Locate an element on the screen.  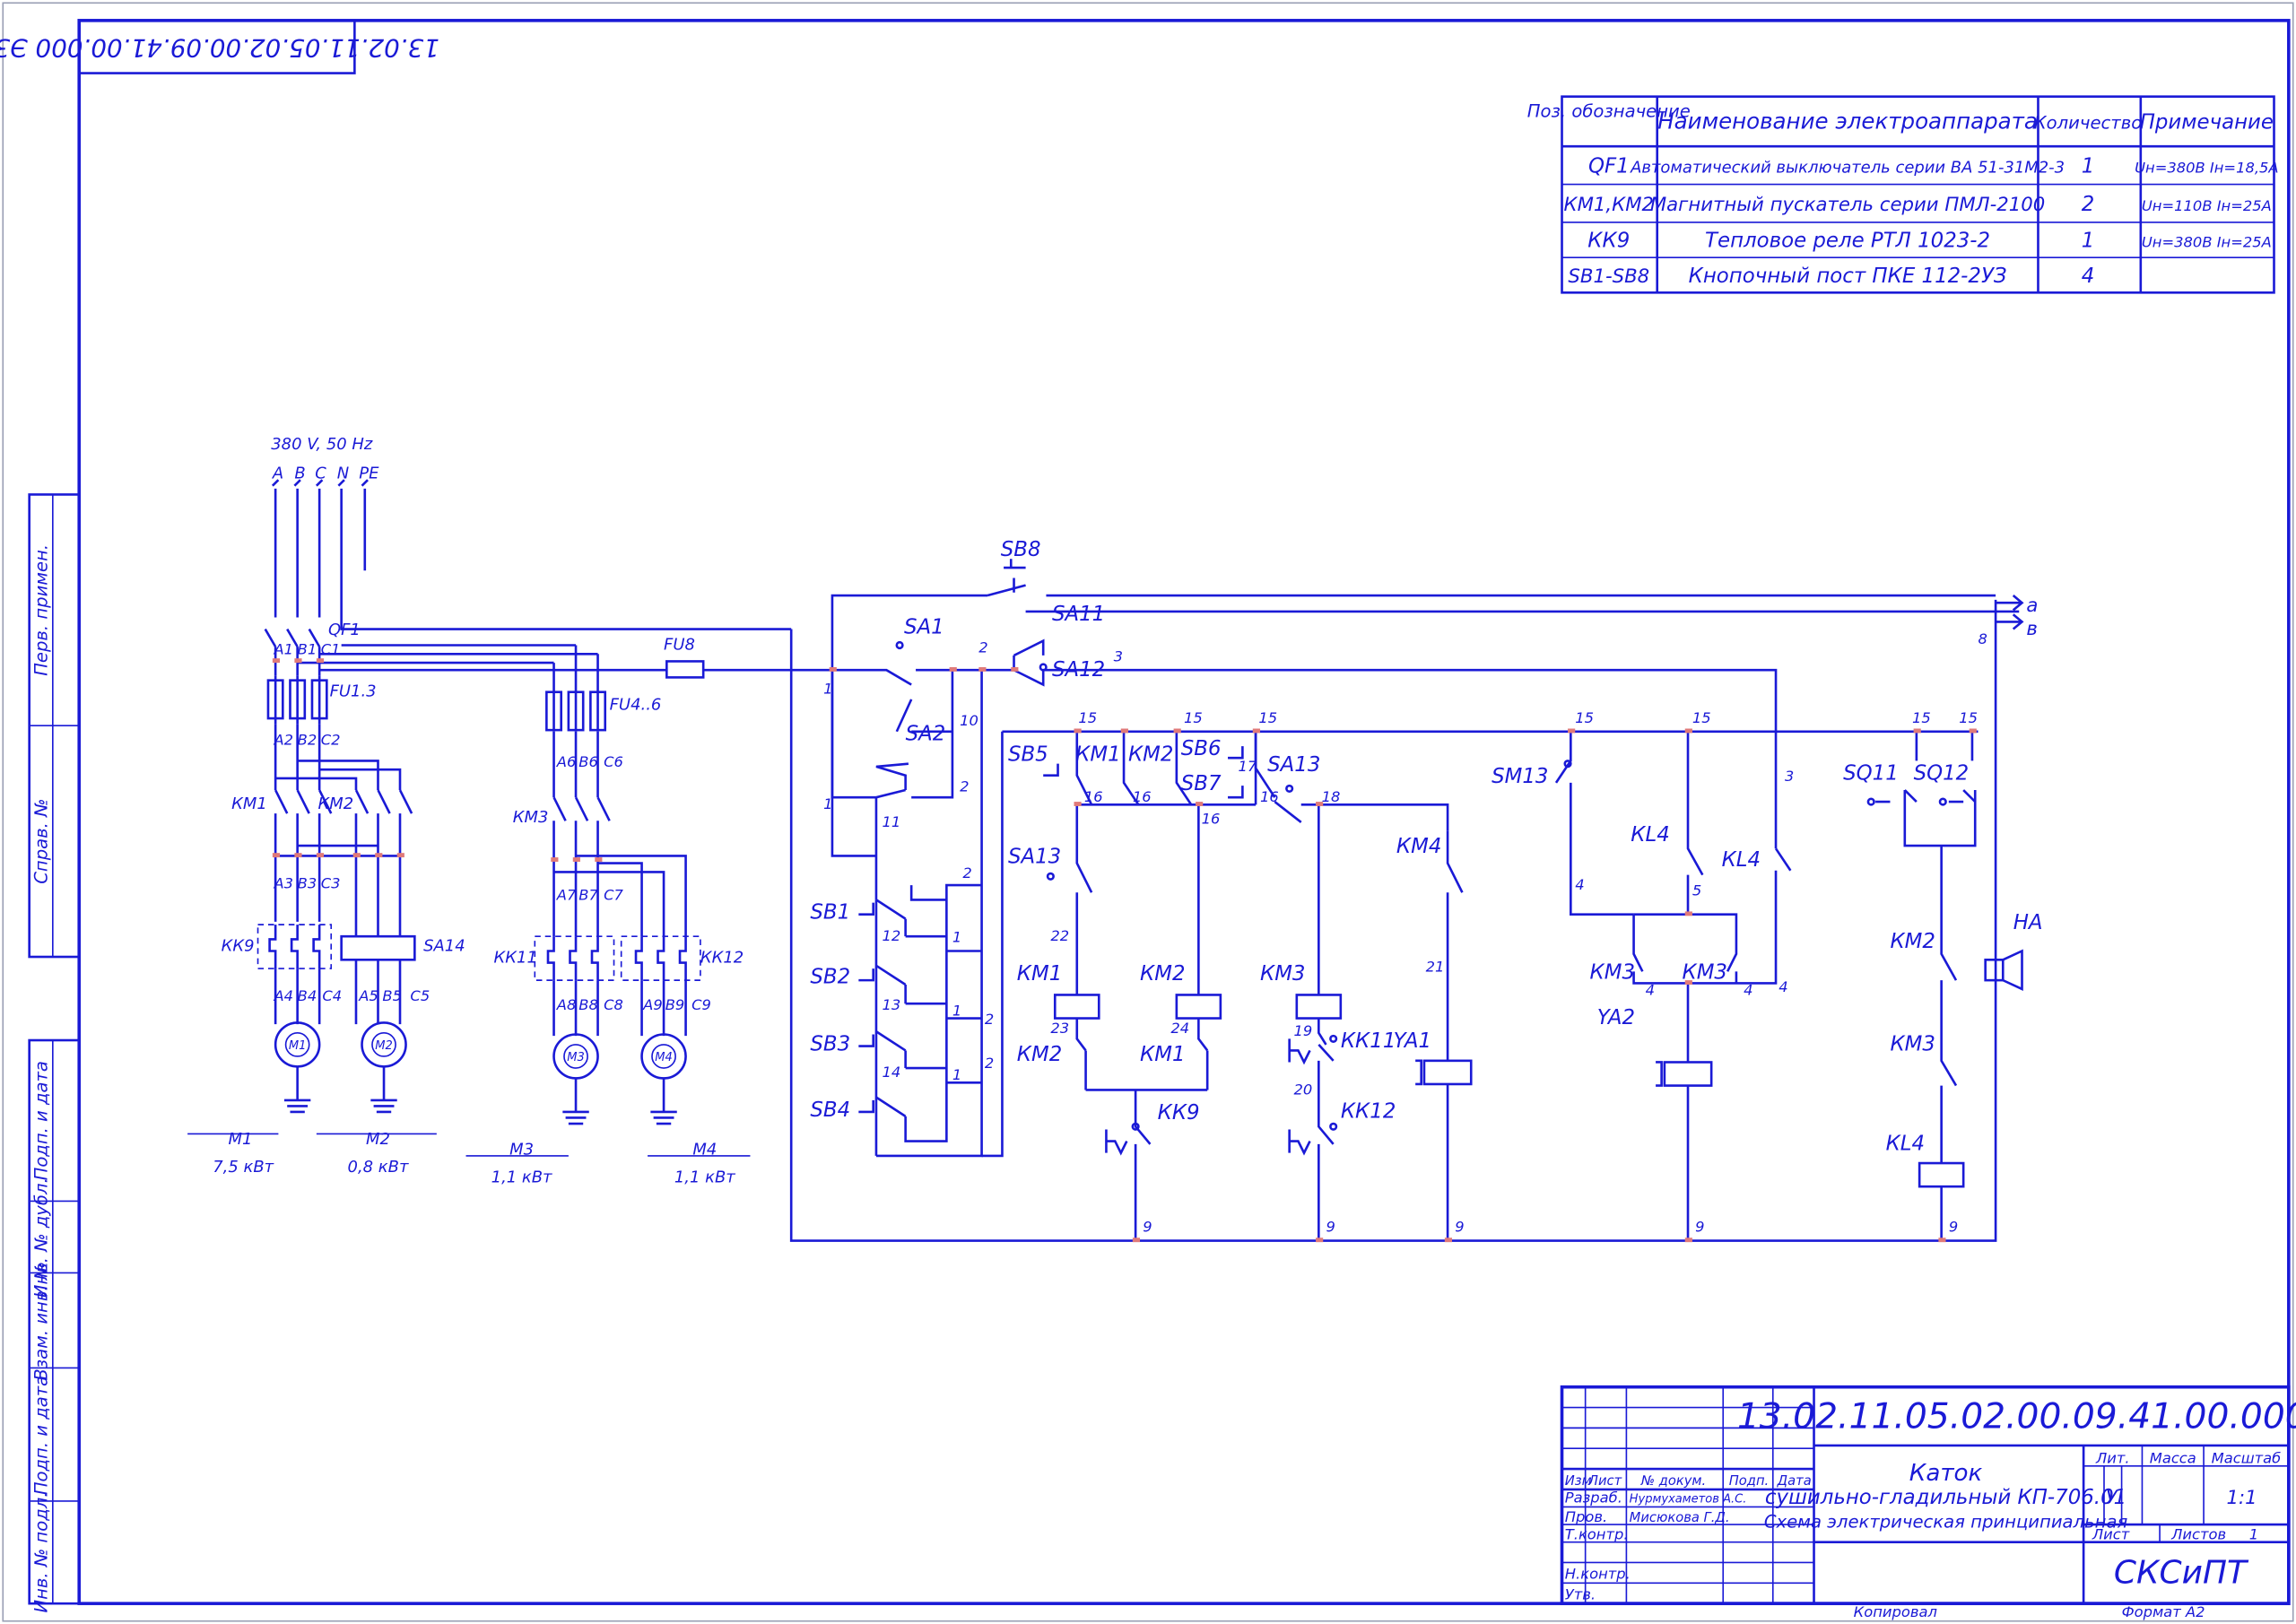
sa13-label-a: SA13 is located at coordinates (1293, 765).